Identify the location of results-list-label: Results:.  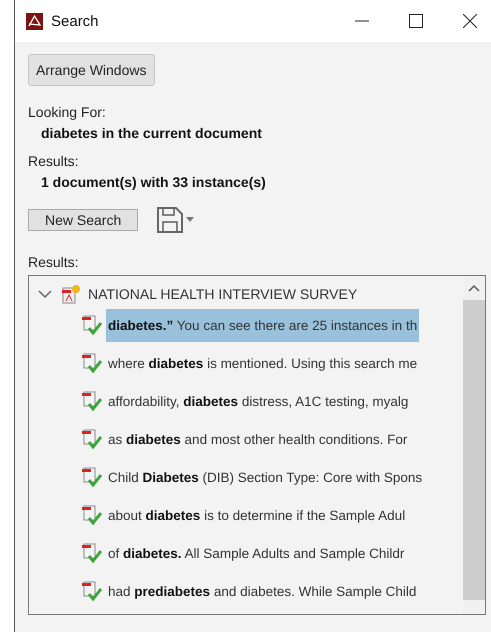
(53, 262).